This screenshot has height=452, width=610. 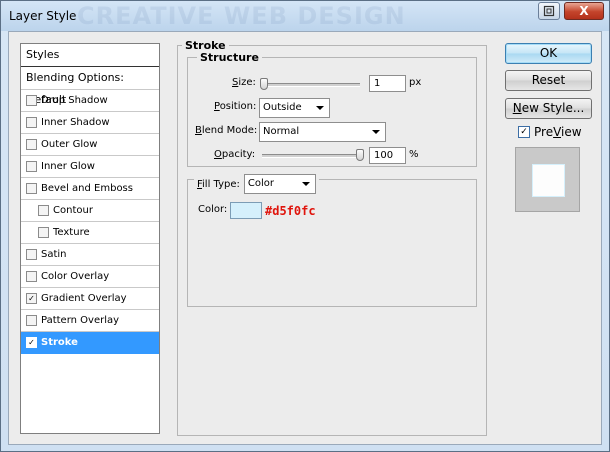 I want to click on ok-button: OK, so click(x=548, y=53).